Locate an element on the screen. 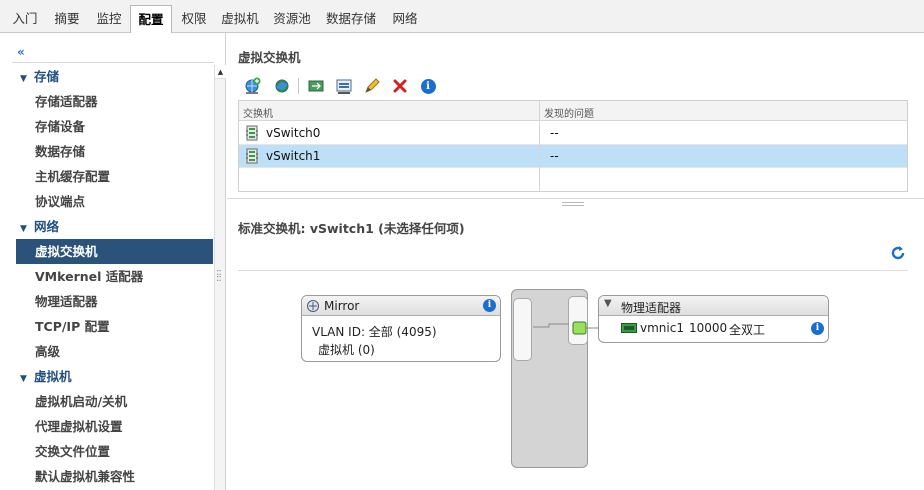 This screenshot has height=490, width=924. tab-monitor: 监控 is located at coordinates (109, 19).